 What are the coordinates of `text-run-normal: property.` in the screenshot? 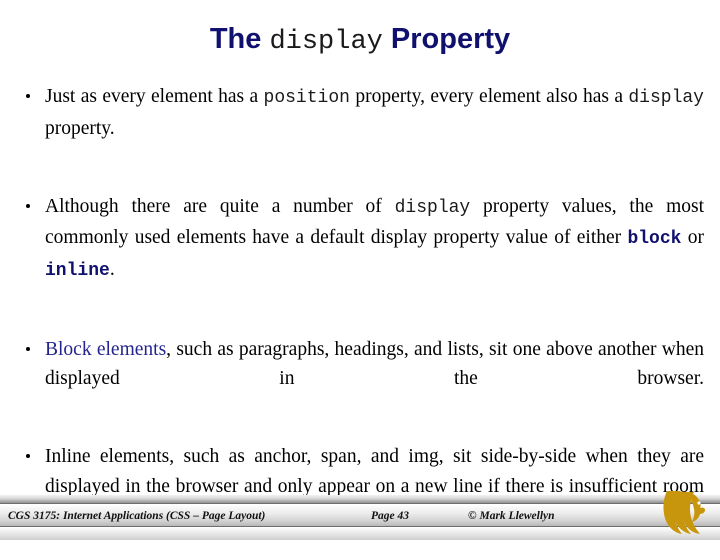 It's located at (80, 128).